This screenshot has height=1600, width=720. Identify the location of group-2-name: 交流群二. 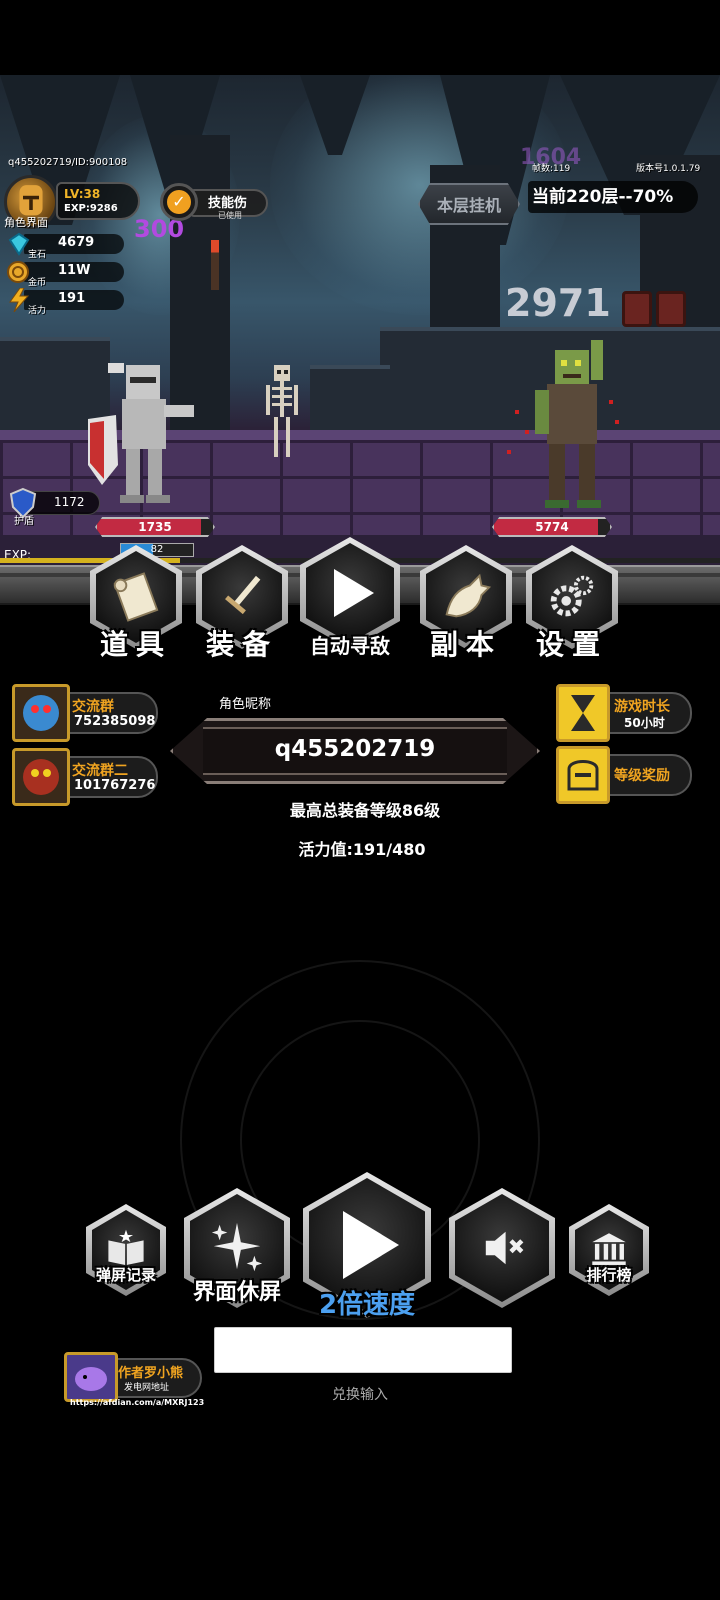
(100, 771).